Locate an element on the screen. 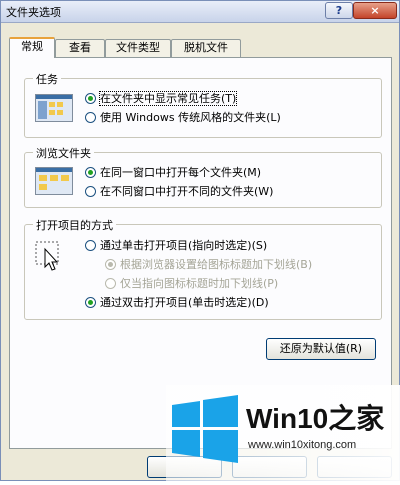 The width and height of the screenshot is (400, 485). tasks-group: 任务 在文件夹中显示常见任务(T) 使用 Windows 传统风格的文件夹(L) is located at coordinates (203, 104).